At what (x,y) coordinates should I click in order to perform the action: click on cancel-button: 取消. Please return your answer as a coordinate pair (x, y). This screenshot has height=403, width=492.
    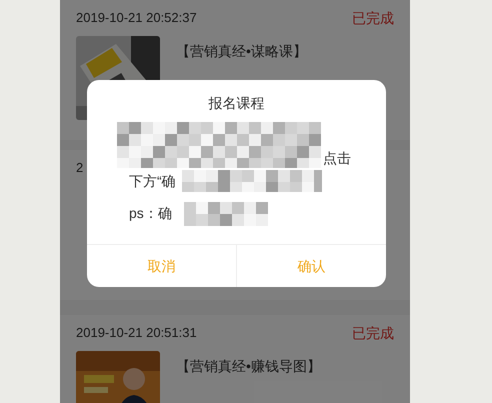
    Looking at the image, I should click on (161, 266).